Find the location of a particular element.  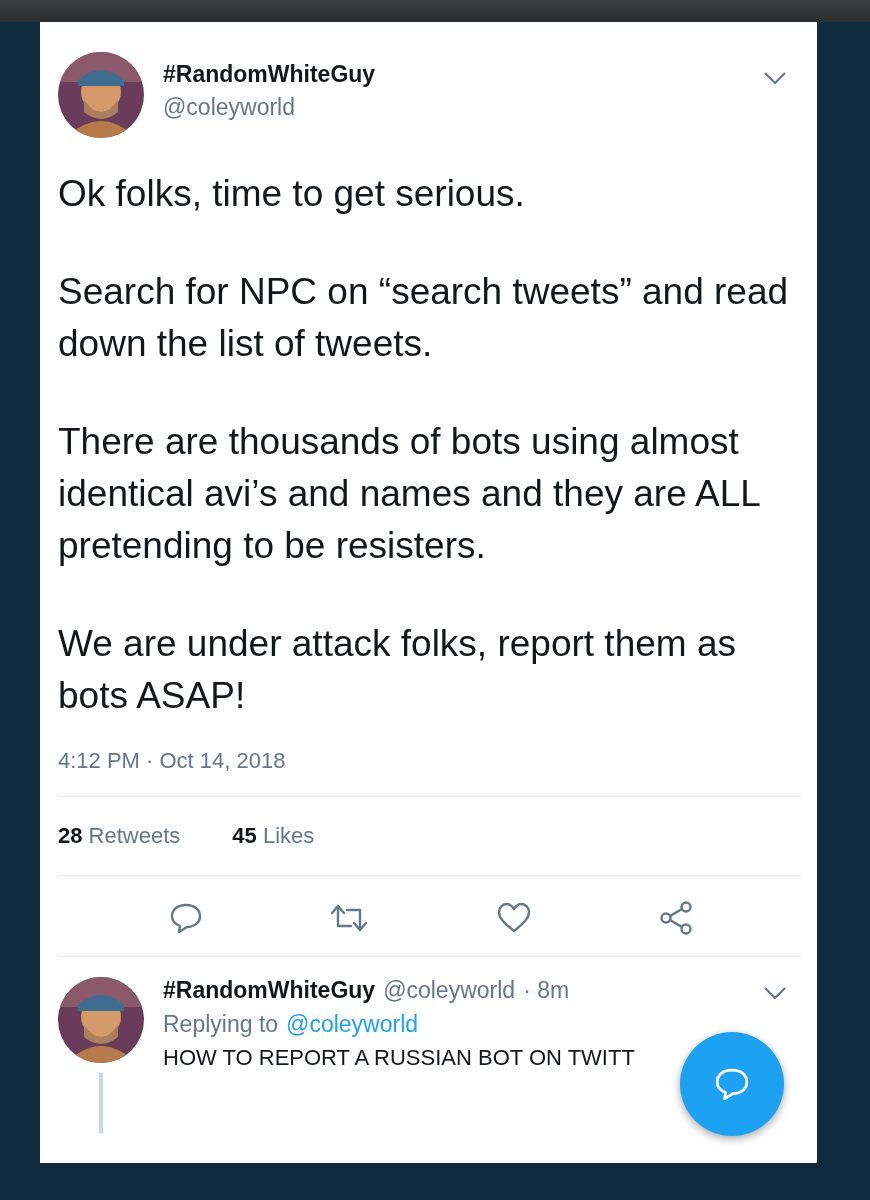

reply-text: HOW TO REPORT A RUSSIAN BOT ON TWITT is located at coordinates (399, 1058).